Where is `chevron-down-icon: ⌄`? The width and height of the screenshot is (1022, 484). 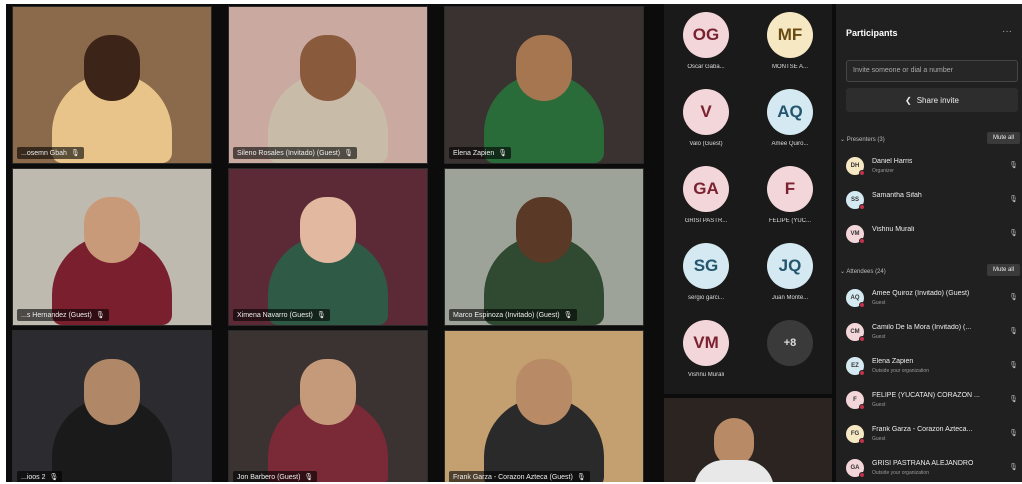 chevron-down-icon: ⌄ is located at coordinates (843, 140).